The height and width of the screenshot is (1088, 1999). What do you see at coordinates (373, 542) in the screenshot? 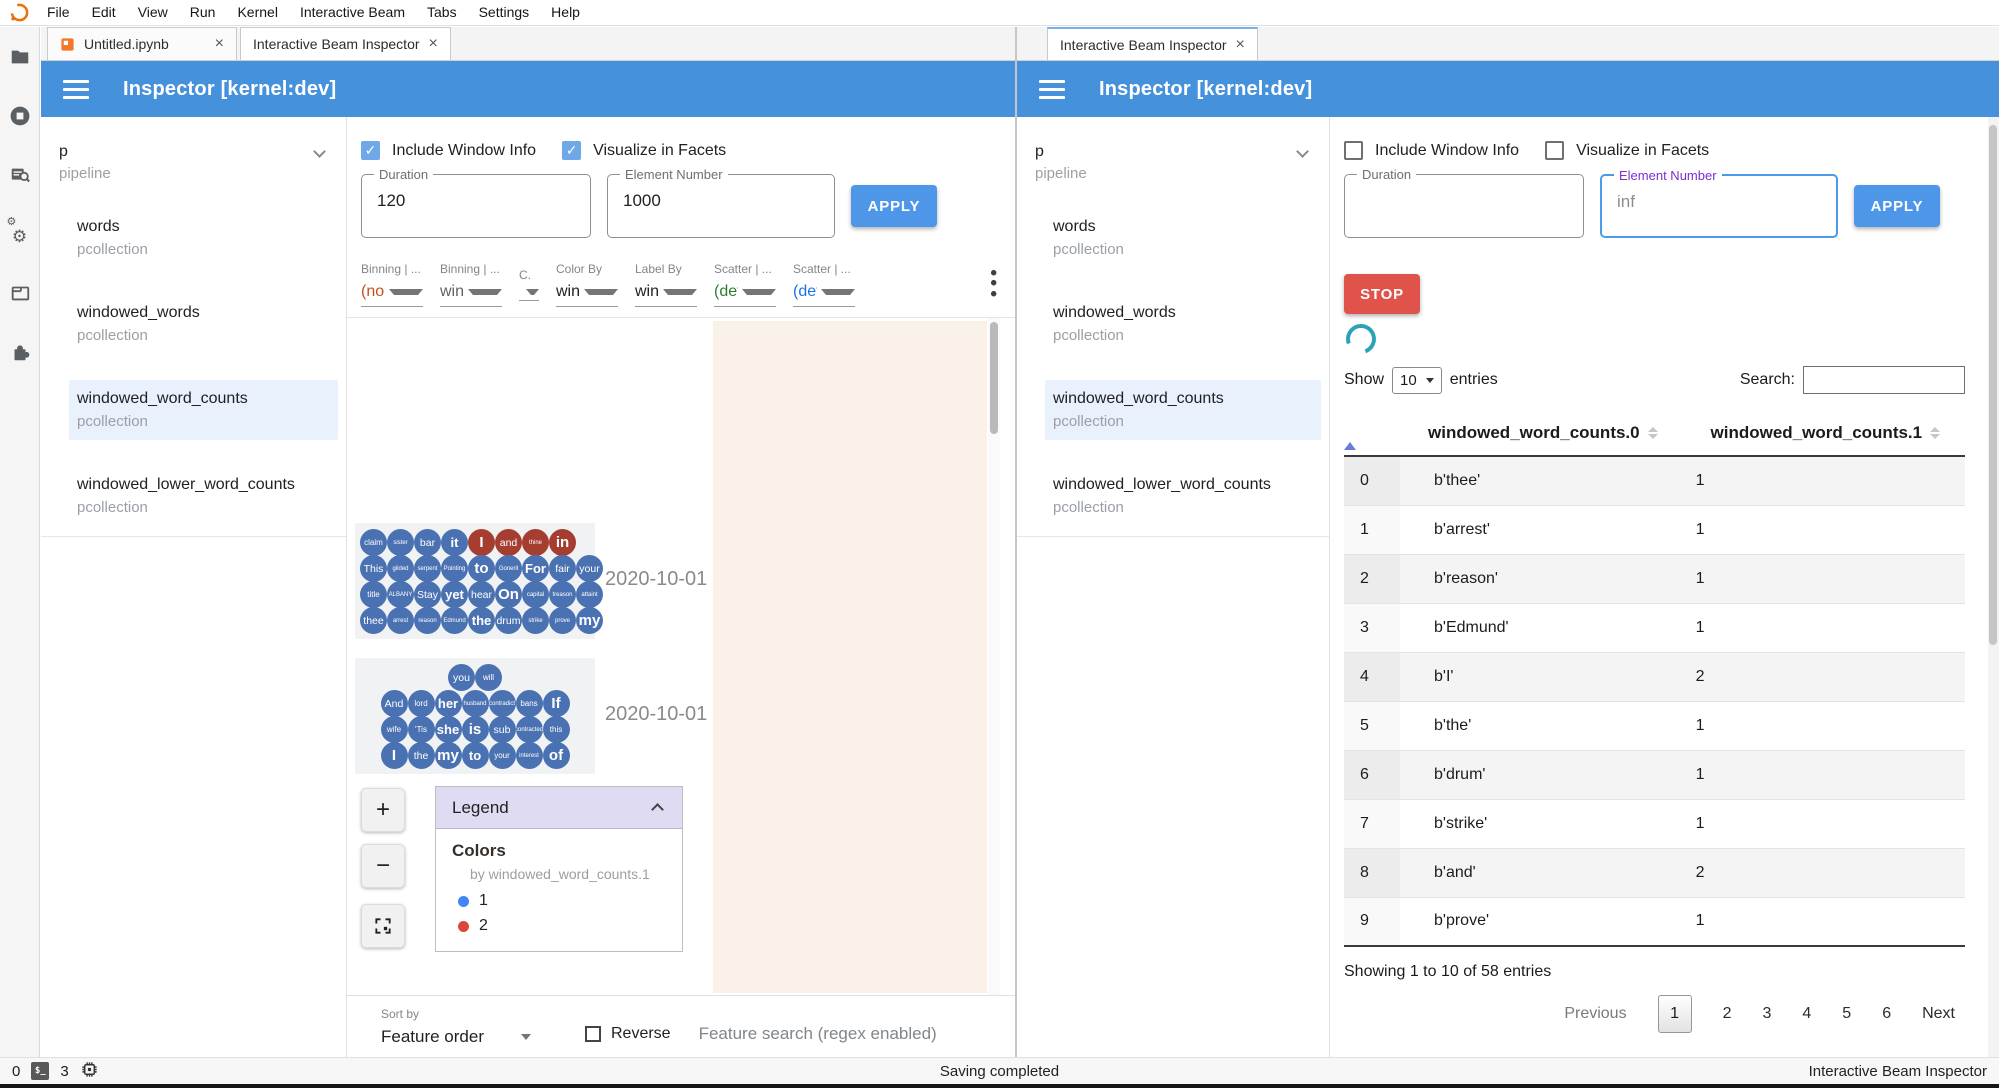
I see `word-bubble: claim` at bounding box center [373, 542].